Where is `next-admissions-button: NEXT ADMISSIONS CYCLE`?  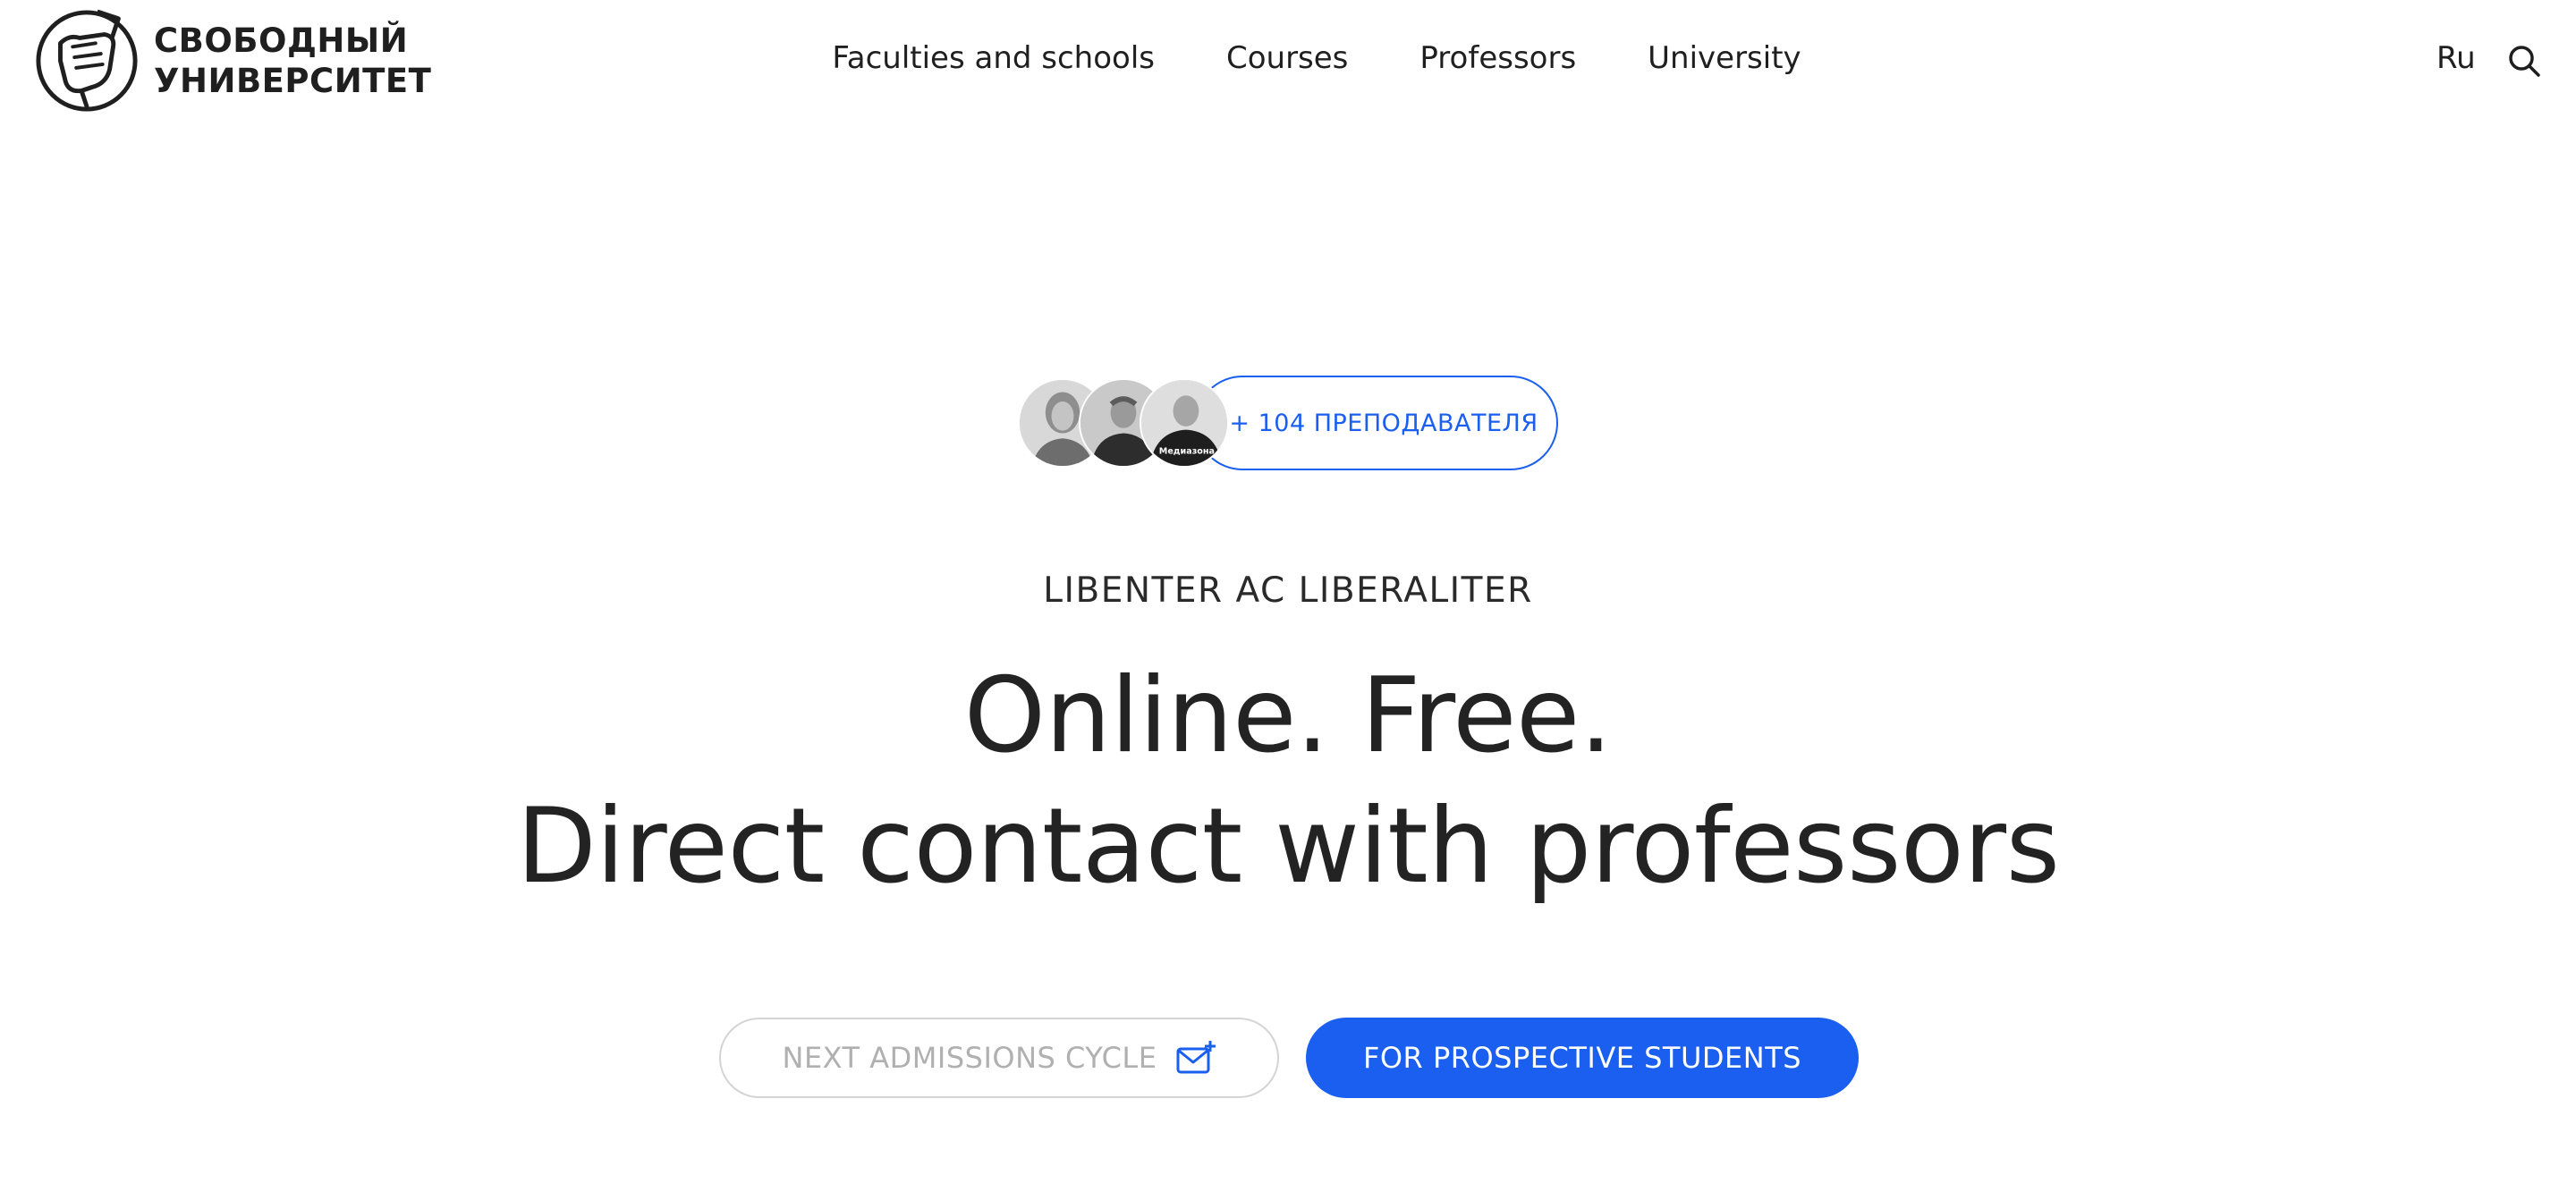
next-admissions-button: NEXT ADMISSIONS CYCLE is located at coordinates (999, 1058).